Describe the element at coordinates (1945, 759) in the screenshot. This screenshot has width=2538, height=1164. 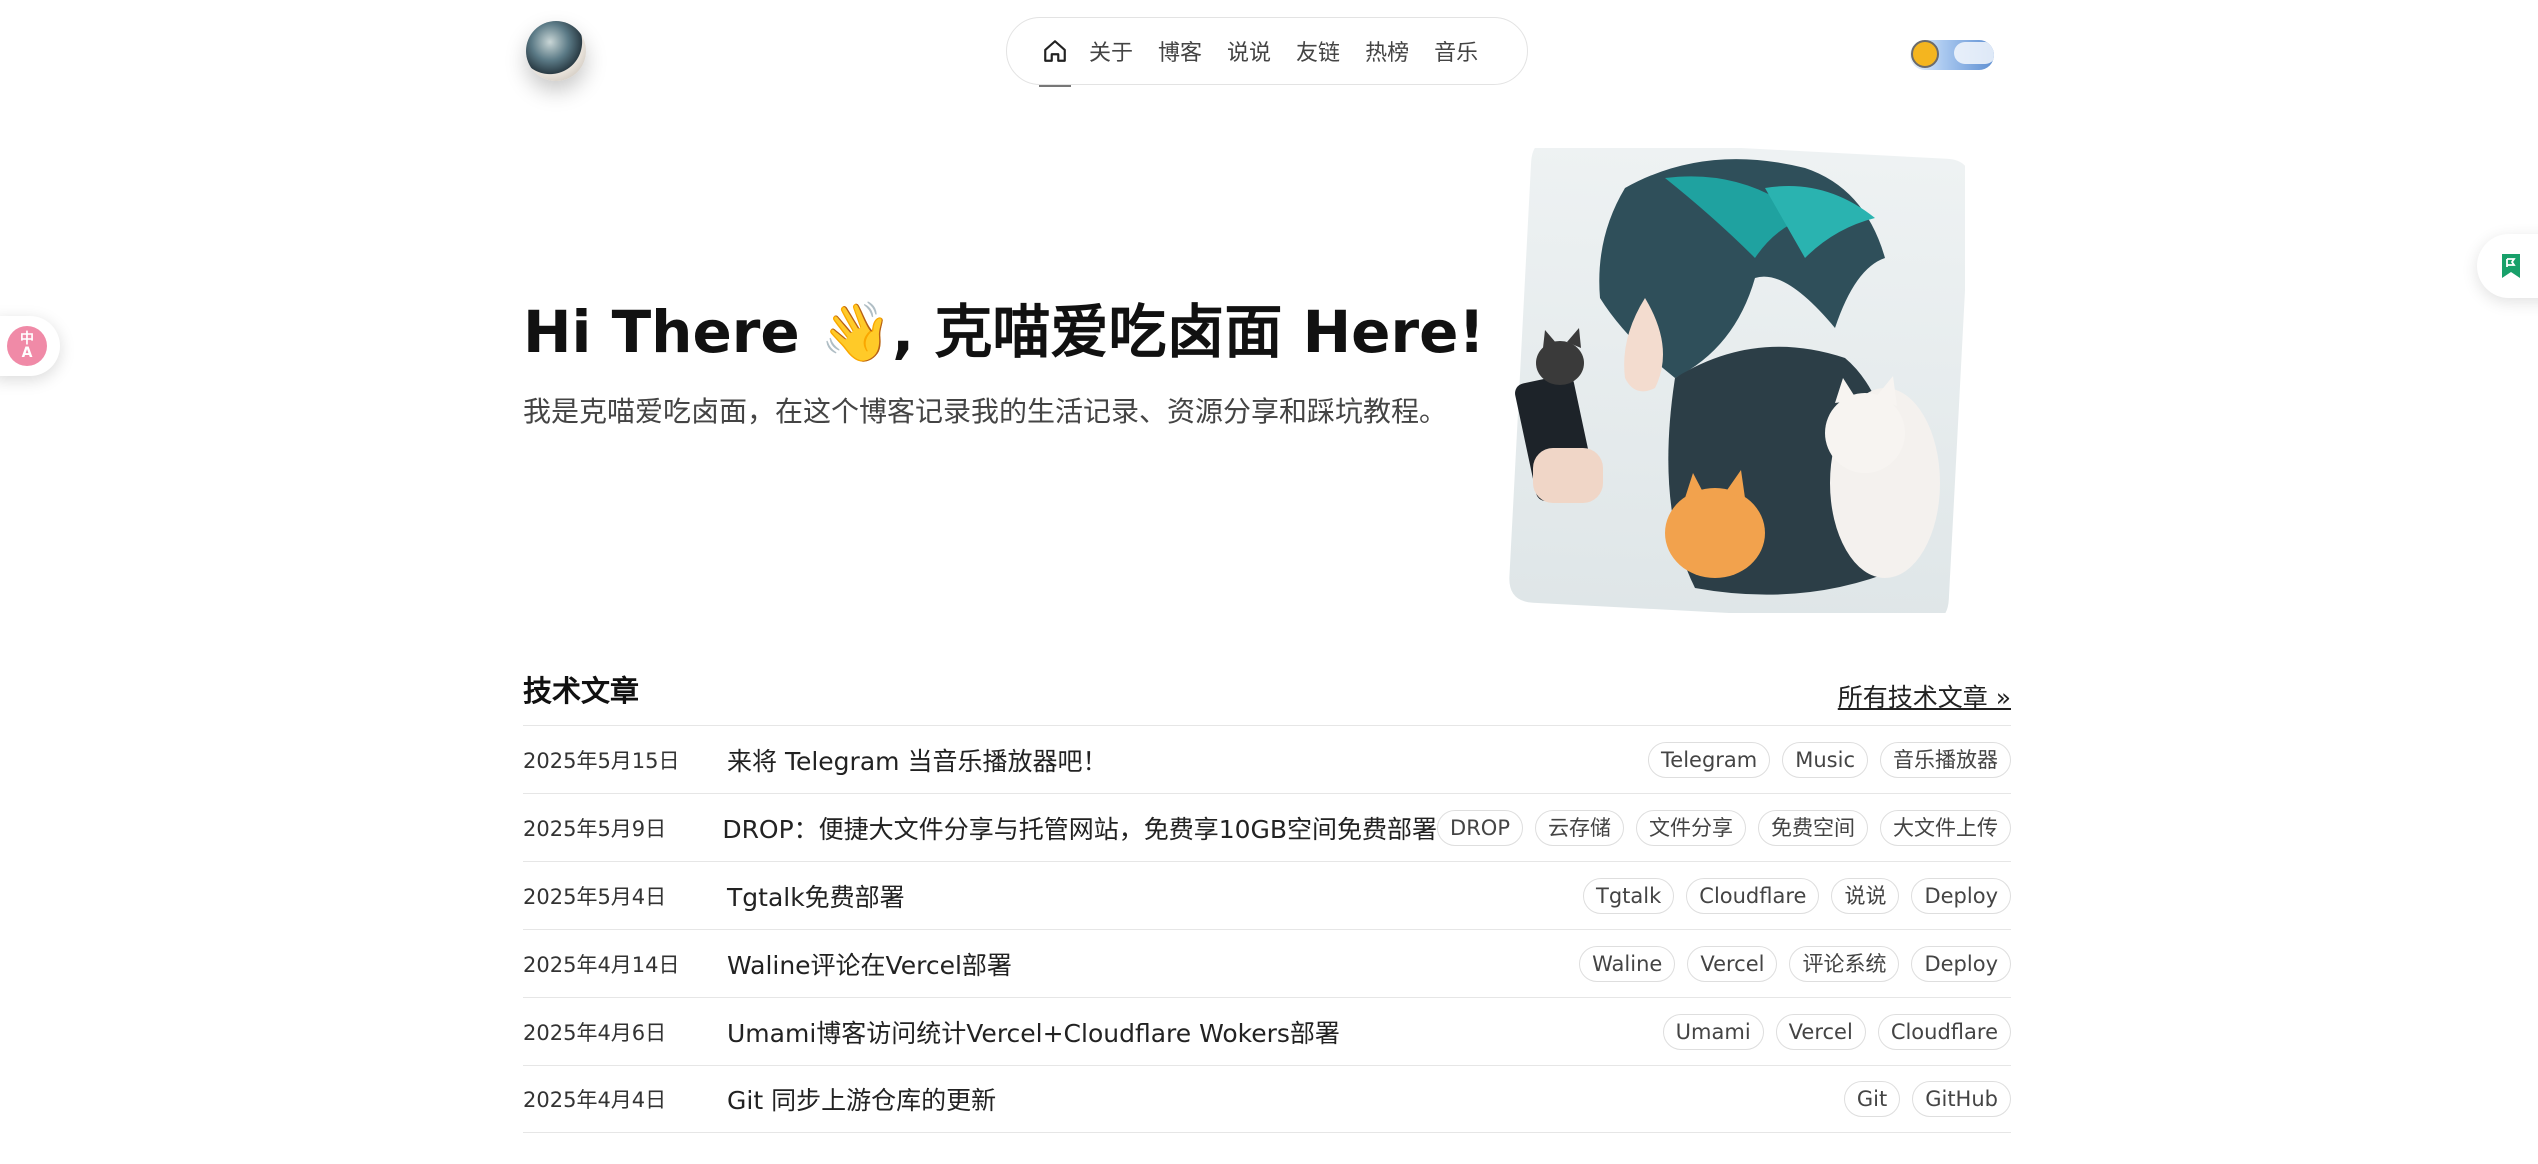
I see `tag: 音乐播放器` at that location.